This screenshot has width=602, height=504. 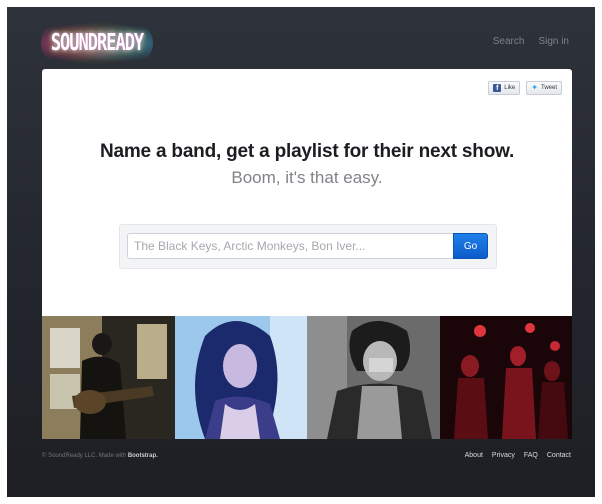 I want to click on nav-search-link: Search, so click(x=509, y=41).